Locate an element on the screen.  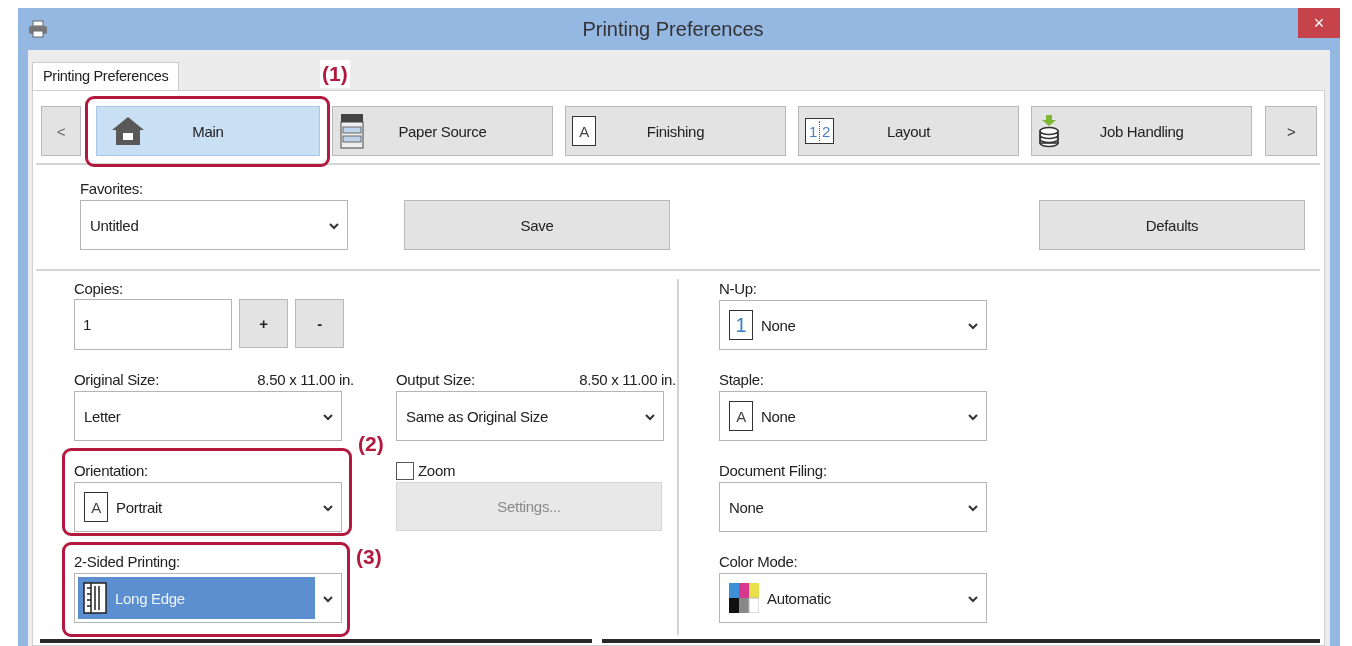
nav-tab: A Finishing is located at coordinates (676, 131).